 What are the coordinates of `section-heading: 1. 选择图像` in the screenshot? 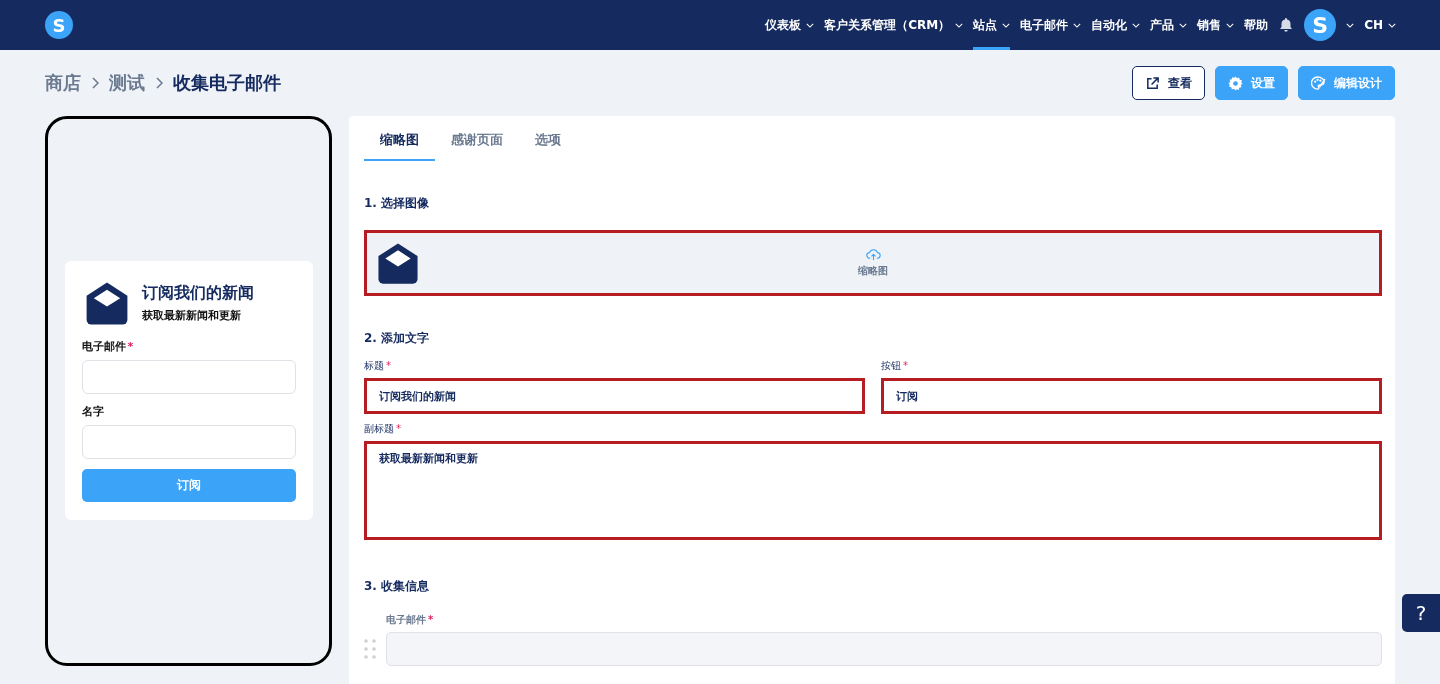 It's located at (397, 203).